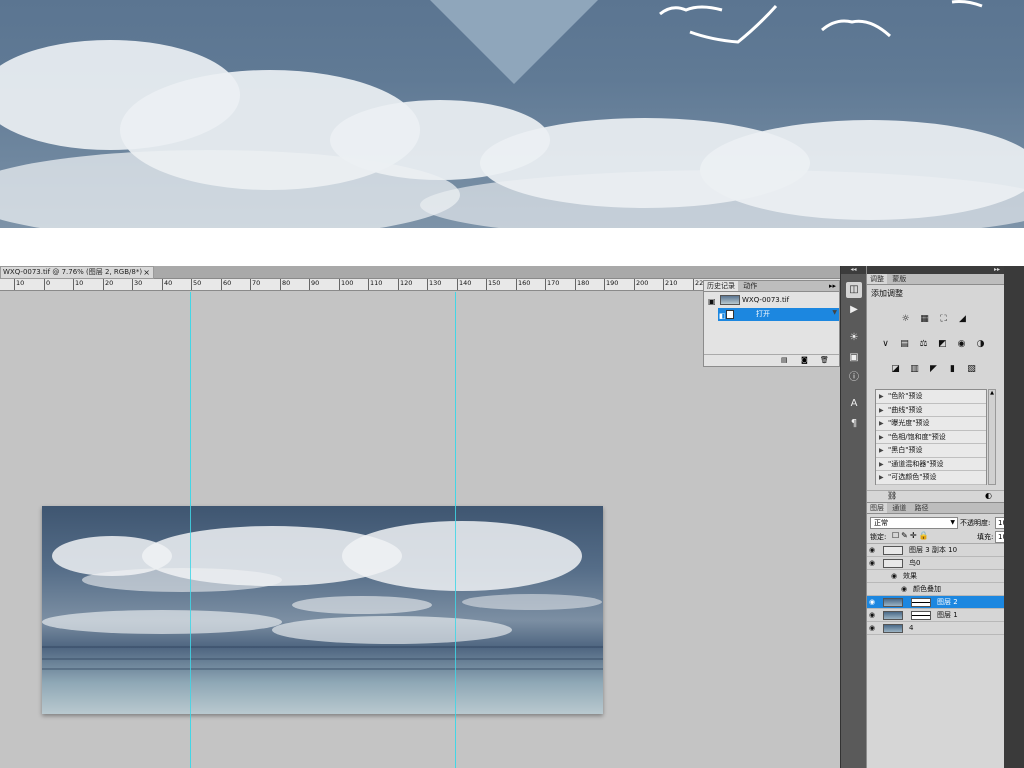  Describe the element at coordinates (931, 410) in the screenshot. I see `preset-item: ▶ "曲线"预设` at that location.